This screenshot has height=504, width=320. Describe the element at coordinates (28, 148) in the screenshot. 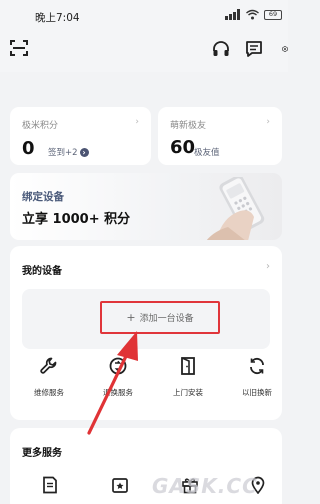

I see `points-value: 0` at that location.